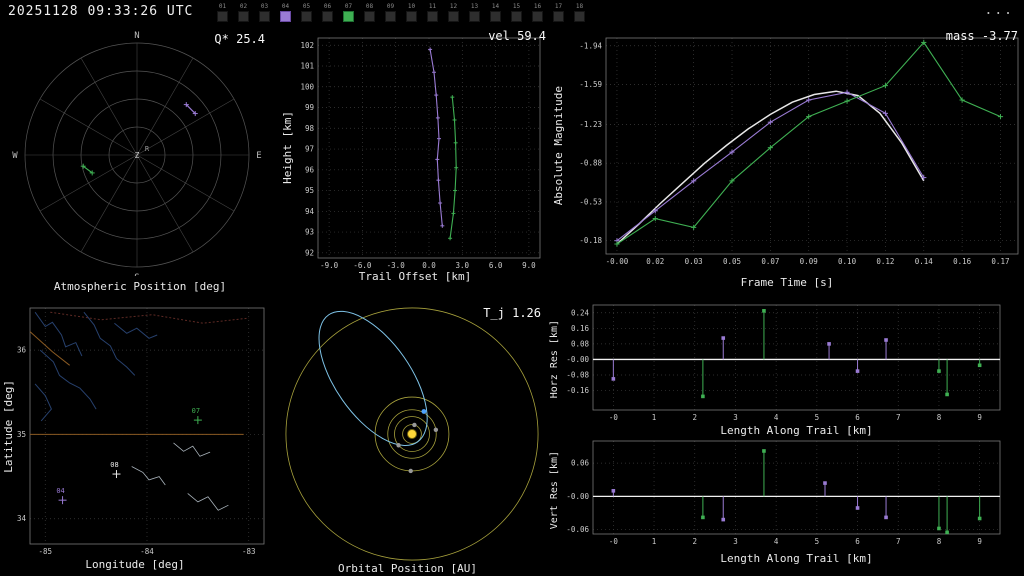 This screenshot has height=576, width=1024. I want to click on station-toggle-15: 15, so click(516, 12).